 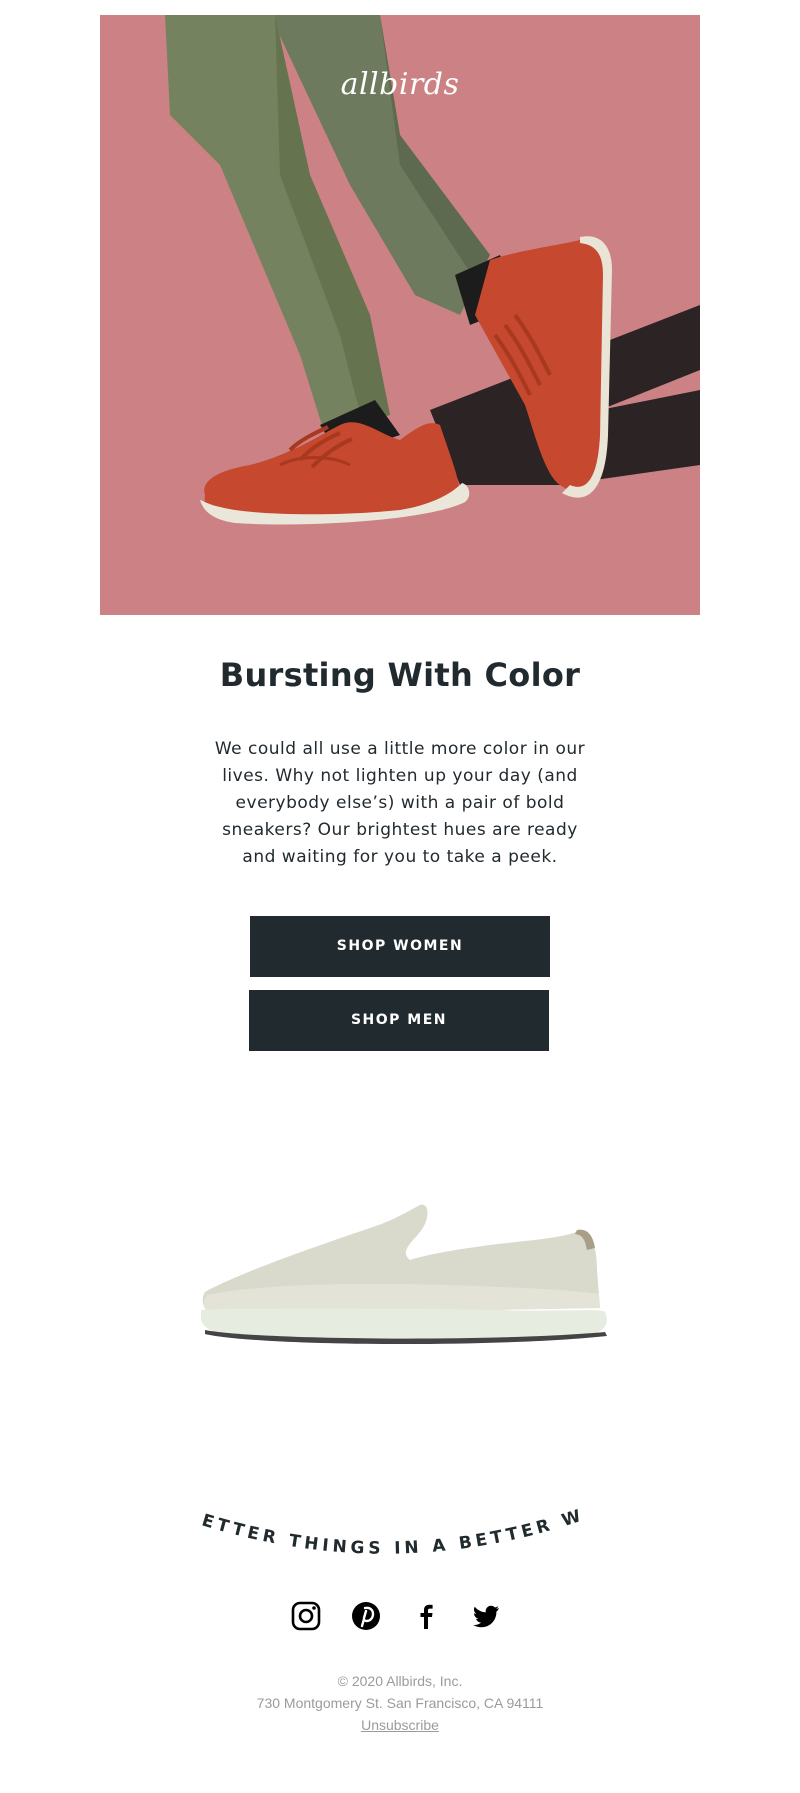 I want to click on tagline-text: BETTER THINGS IN A BETTER WAY, so click(x=386, y=1517).